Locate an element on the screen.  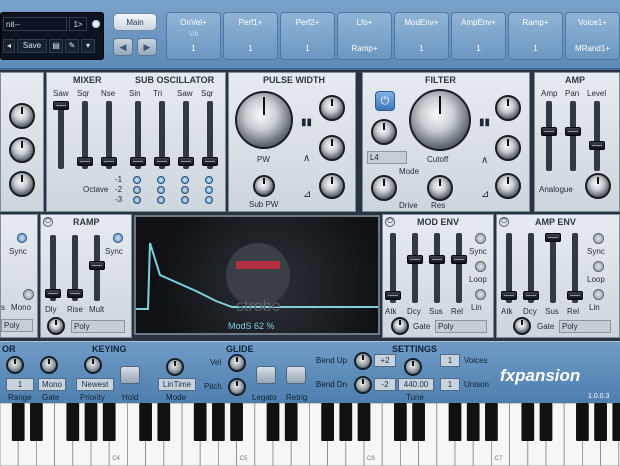
mod-slot-2: Perf1+ 1 is located at coordinates (250, 36).